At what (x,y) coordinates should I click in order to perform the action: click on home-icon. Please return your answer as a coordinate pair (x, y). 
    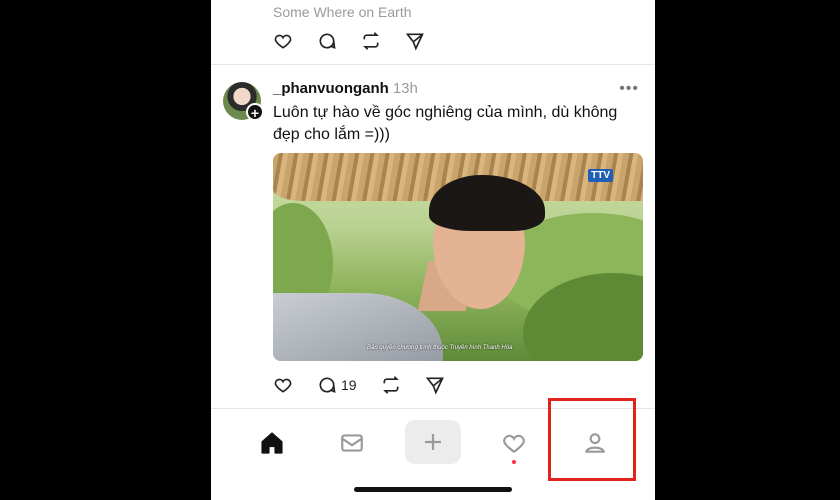
    Looking at the image, I should click on (272, 443).